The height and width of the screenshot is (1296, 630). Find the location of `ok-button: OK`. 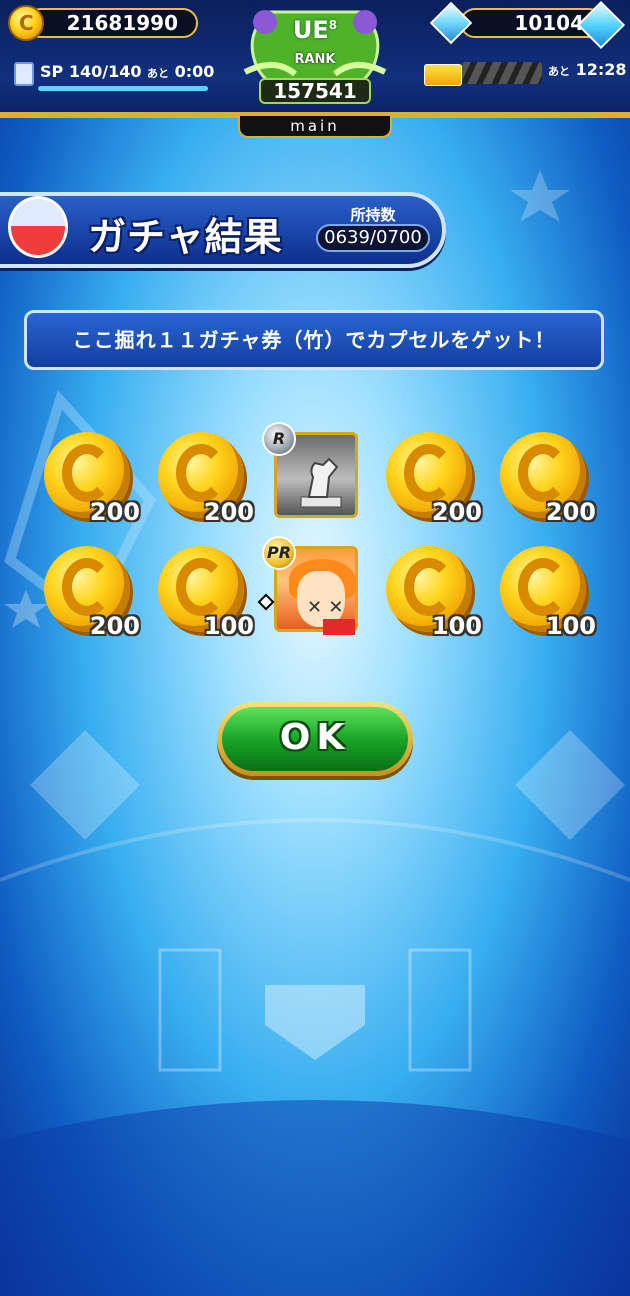

ok-button: OK is located at coordinates (315, 739).